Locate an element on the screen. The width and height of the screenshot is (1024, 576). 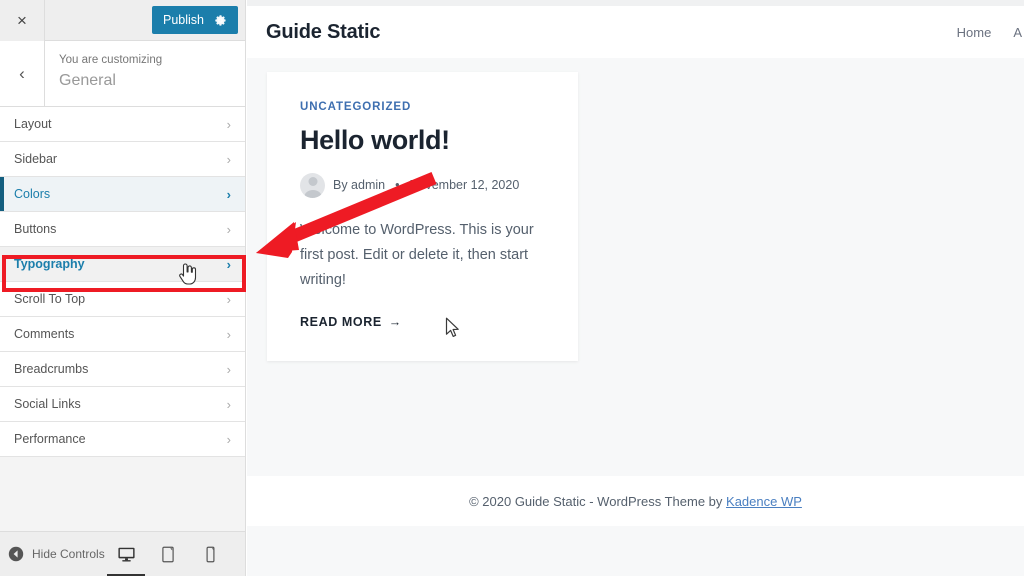
post-date: November 12, 2020 is located at coordinates (464, 185).